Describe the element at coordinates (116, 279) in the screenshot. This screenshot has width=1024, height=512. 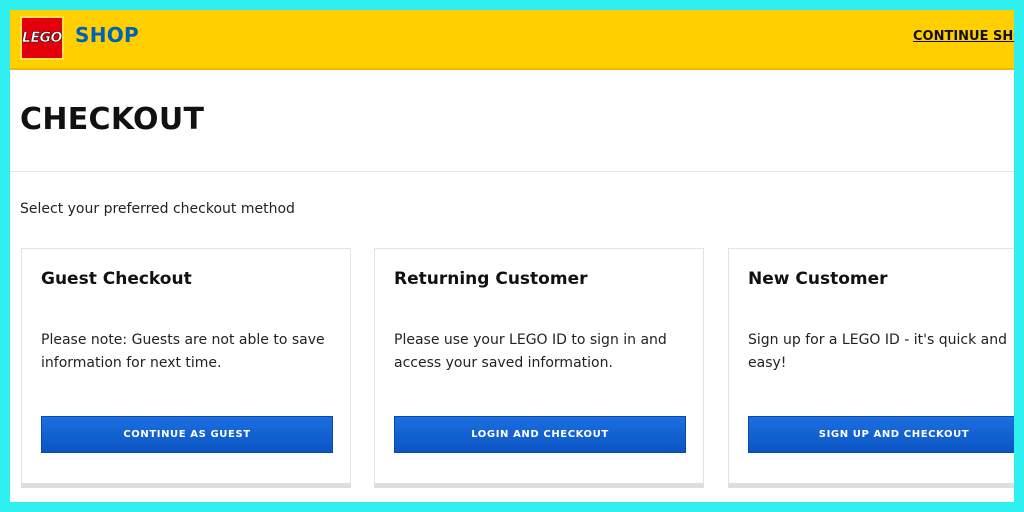
I see `card-title: Guest Checkout` at that location.